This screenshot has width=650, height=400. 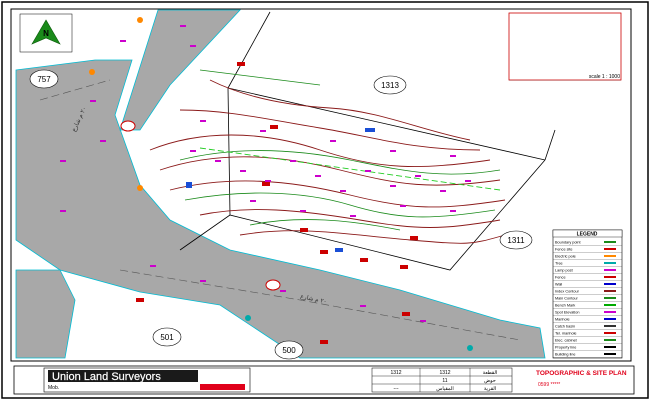 I want to click on legend-item-label: Wall, so click(x=558, y=285).